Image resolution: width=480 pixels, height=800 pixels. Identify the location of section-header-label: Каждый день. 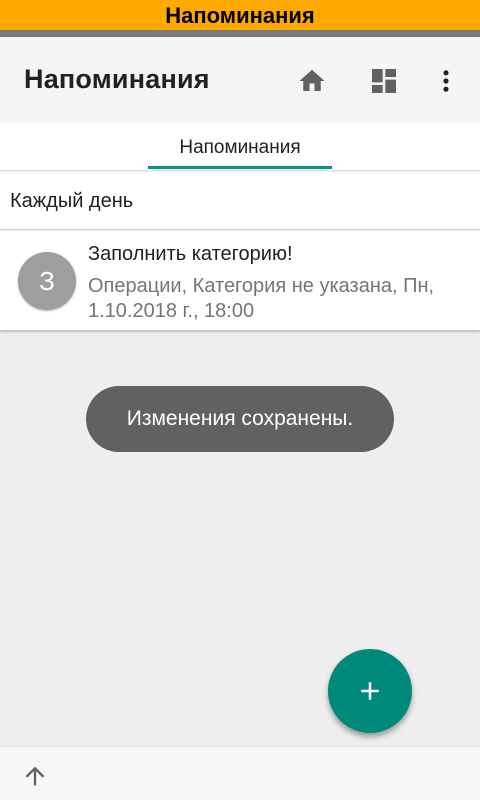
(72, 201).